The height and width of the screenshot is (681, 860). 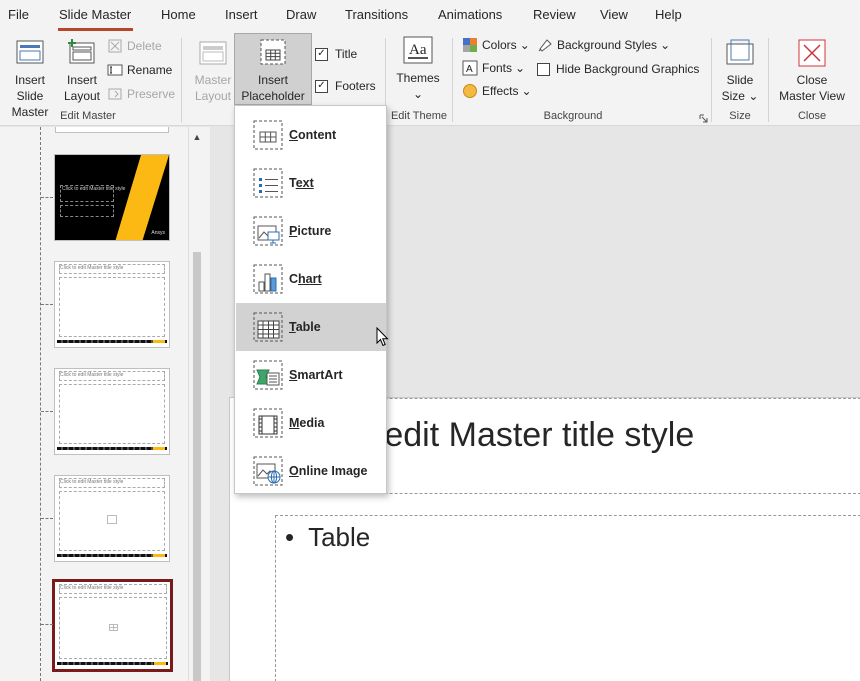 What do you see at coordinates (345, 86) in the screenshot?
I see `footers-checkbox: ✓ Footers` at bounding box center [345, 86].